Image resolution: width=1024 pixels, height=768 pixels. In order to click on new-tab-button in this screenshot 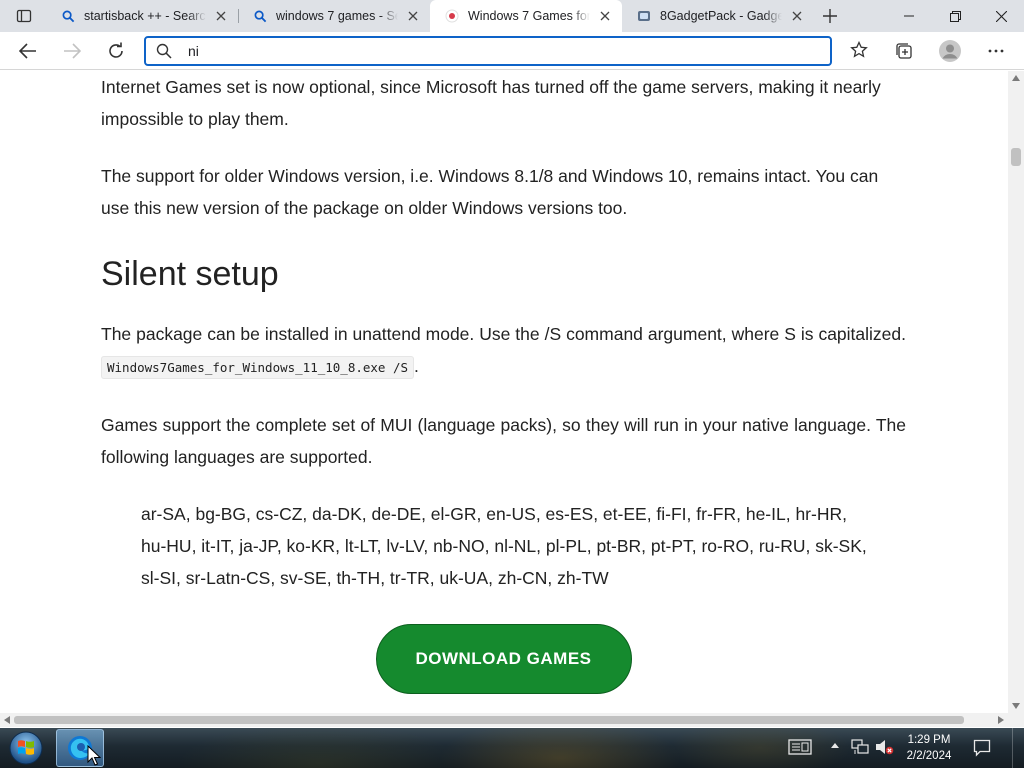, I will do `click(830, 16)`.